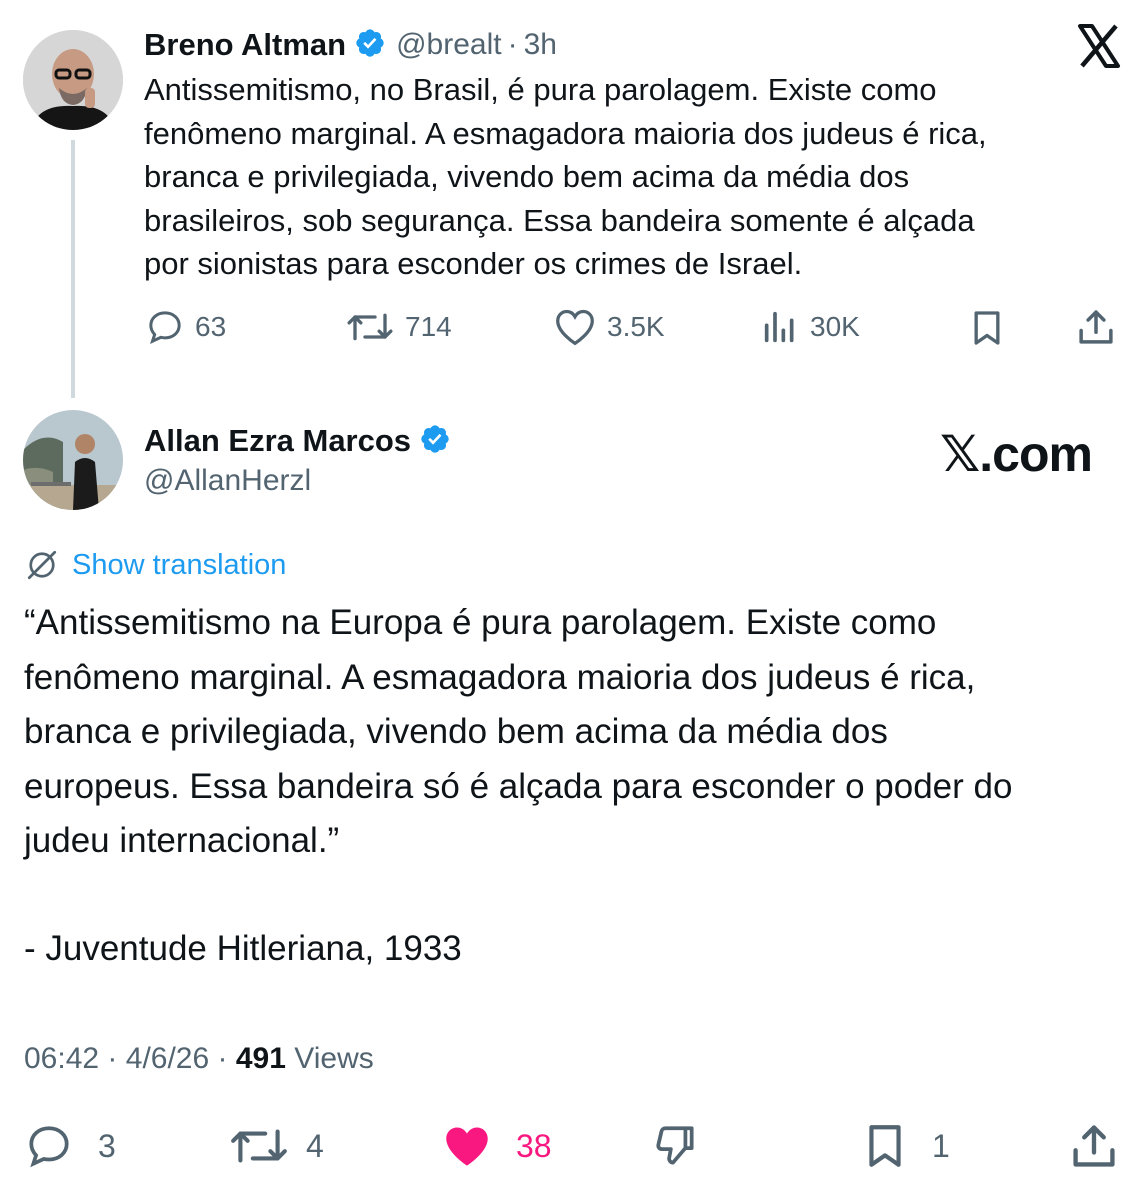 The image size is (1147, 1200). I want to click on thread-connector-line, so click(73, 269).